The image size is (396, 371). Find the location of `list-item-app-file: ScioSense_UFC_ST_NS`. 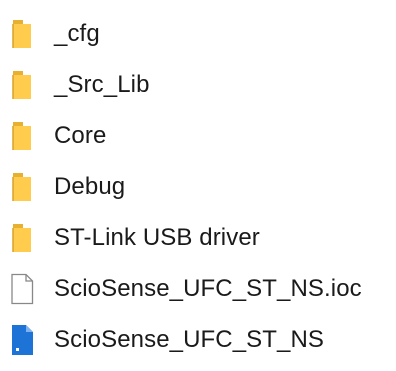

list-item-app-file: ScioSense_UFC_ST_NS is located at coordinates (198, 339).